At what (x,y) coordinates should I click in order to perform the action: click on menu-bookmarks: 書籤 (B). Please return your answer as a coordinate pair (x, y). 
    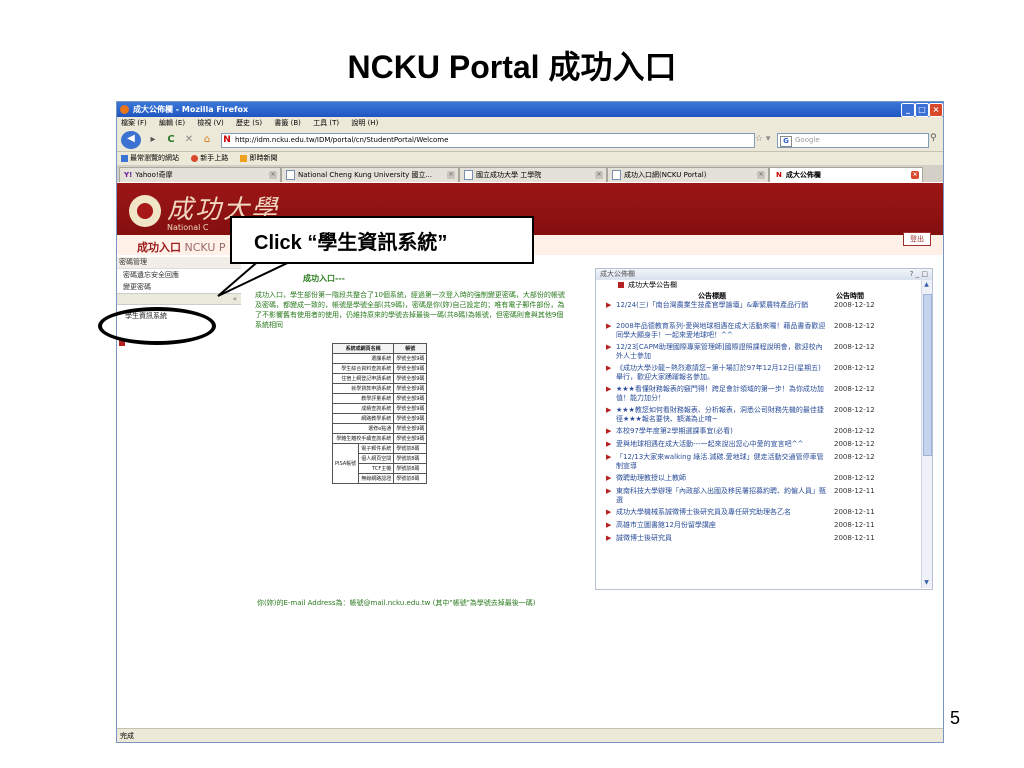
    Looking at the image, I should click on (287, 123).